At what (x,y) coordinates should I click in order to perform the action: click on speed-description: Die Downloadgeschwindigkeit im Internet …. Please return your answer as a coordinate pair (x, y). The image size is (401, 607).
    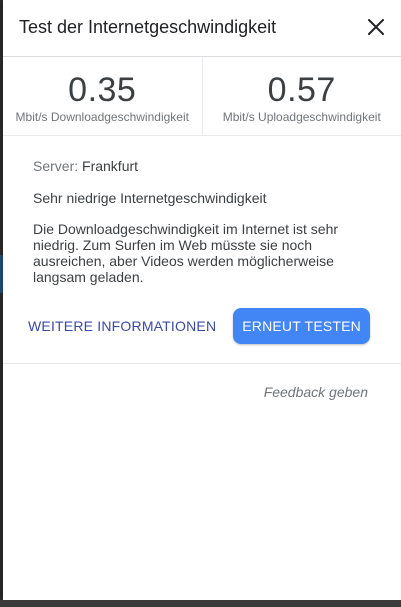
    Looking at the image, I should click on (186, 253).